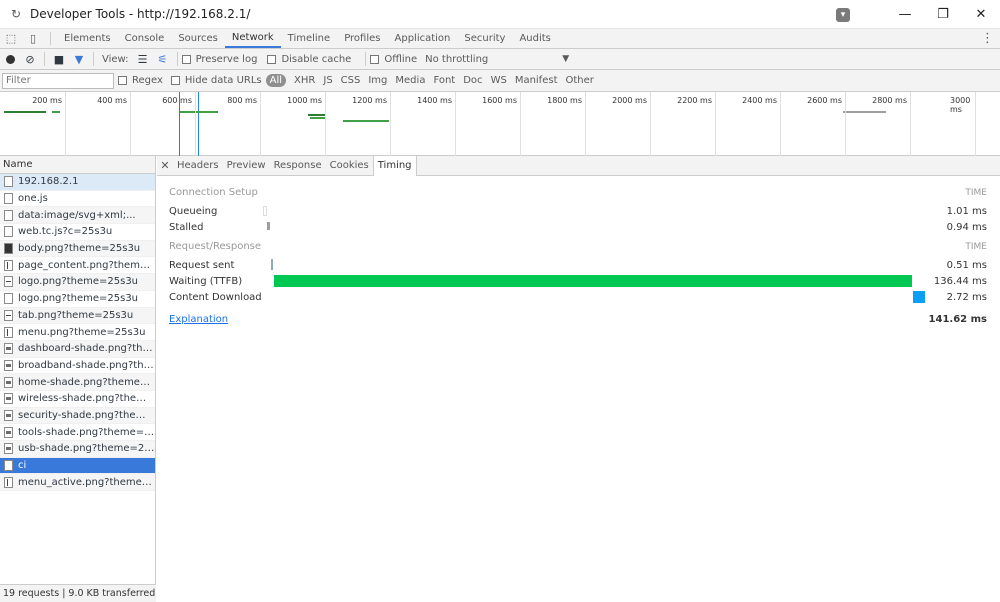  I want to click on throttling-select: No throttling, so click(456, 59).